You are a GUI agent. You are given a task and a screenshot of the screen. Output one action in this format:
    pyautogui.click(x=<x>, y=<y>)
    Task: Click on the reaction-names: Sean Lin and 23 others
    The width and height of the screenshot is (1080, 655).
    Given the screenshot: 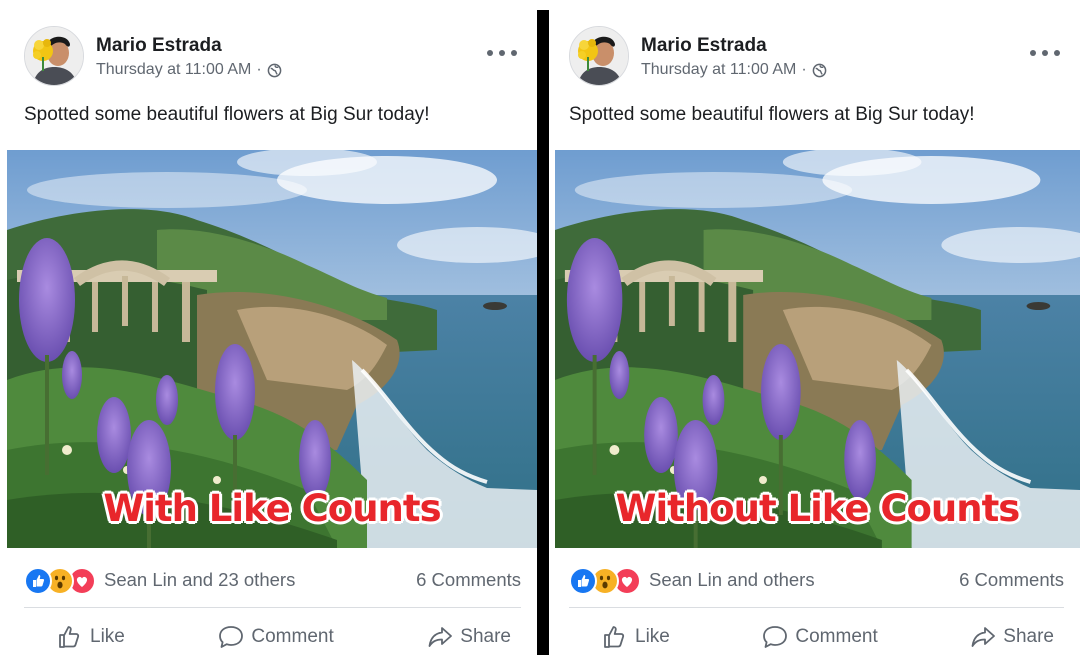 What is the action you would take?
    pyautogui.click(x=199, y=580)
    